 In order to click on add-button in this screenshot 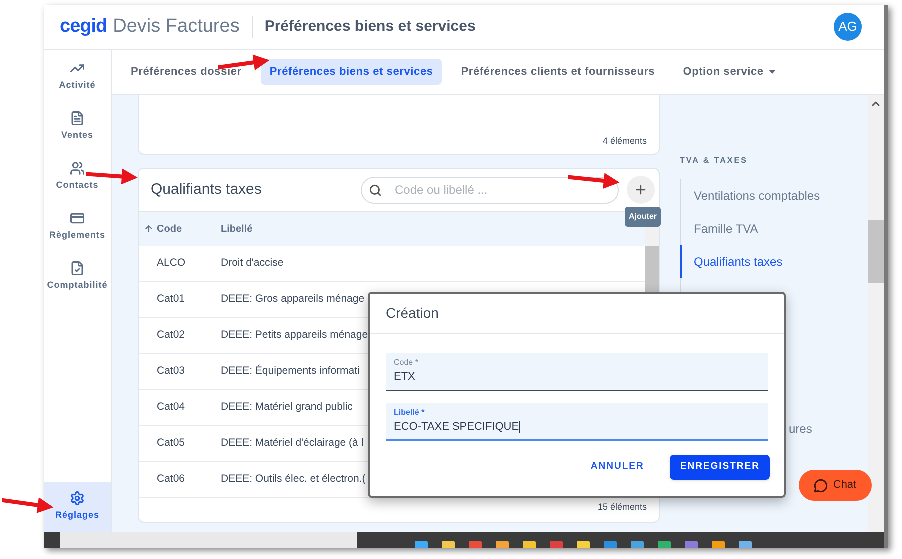, I will do `click(641, 190)`.